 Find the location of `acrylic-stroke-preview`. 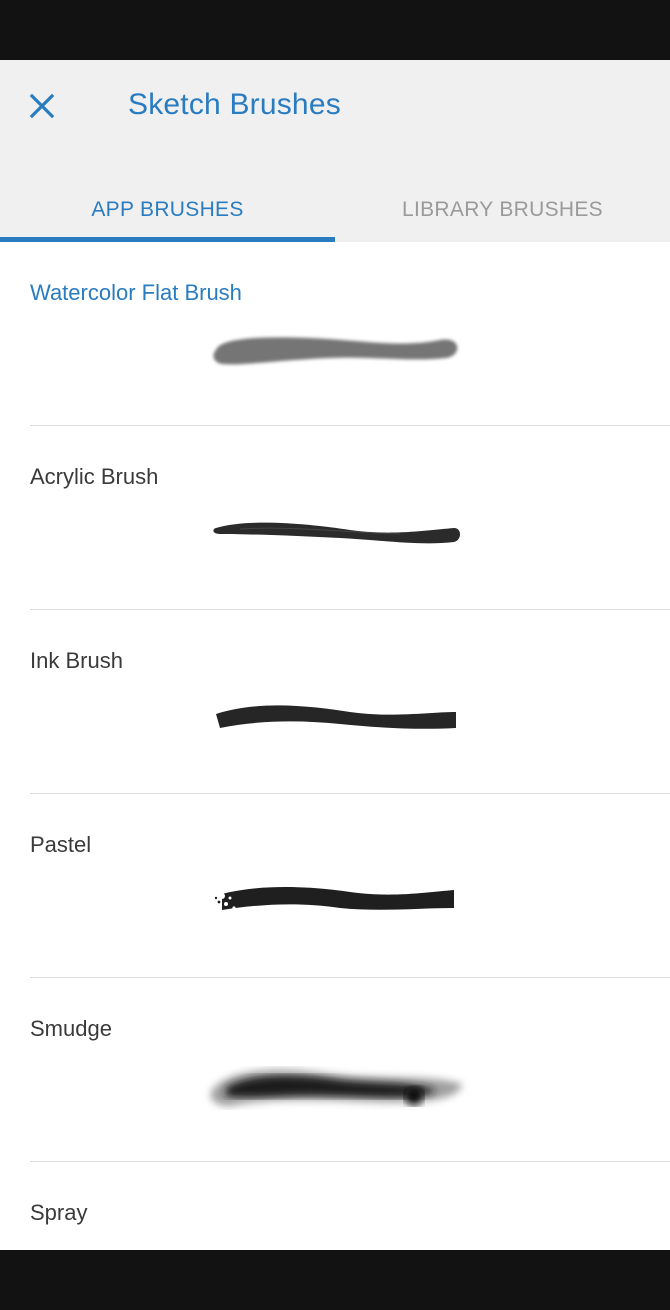

acrylic-stroke-preview is located at coordinates (336, 533).